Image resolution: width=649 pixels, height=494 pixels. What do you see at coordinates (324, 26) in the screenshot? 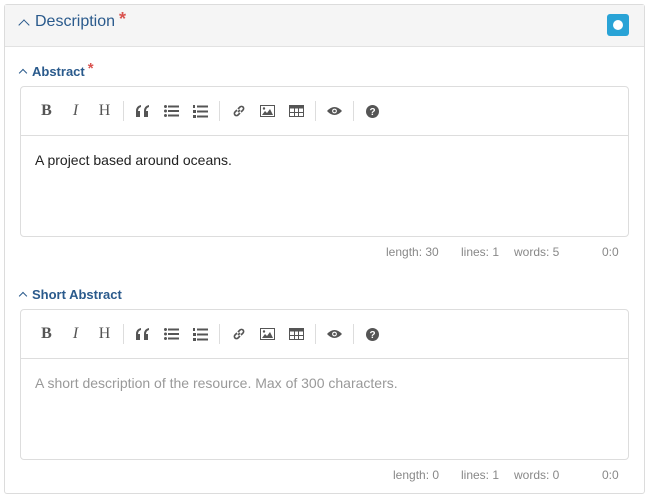
I see `description-panel-header: Description *` at bounding box center [324, 26].